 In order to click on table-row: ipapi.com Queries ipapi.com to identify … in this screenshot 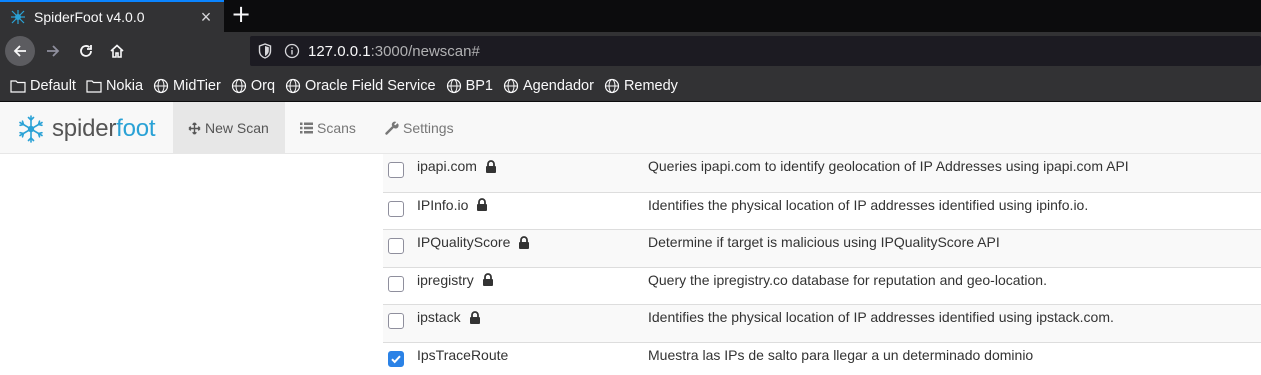, I will do `click(822, 173)`.